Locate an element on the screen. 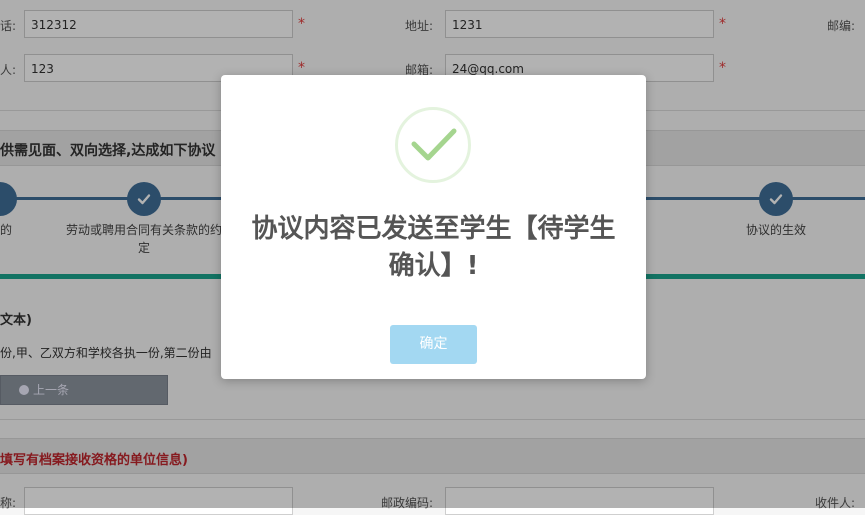 Image resolution: width=865 pixels, height=515 pixels. success-check-icon is located at coordinates (434, 144).